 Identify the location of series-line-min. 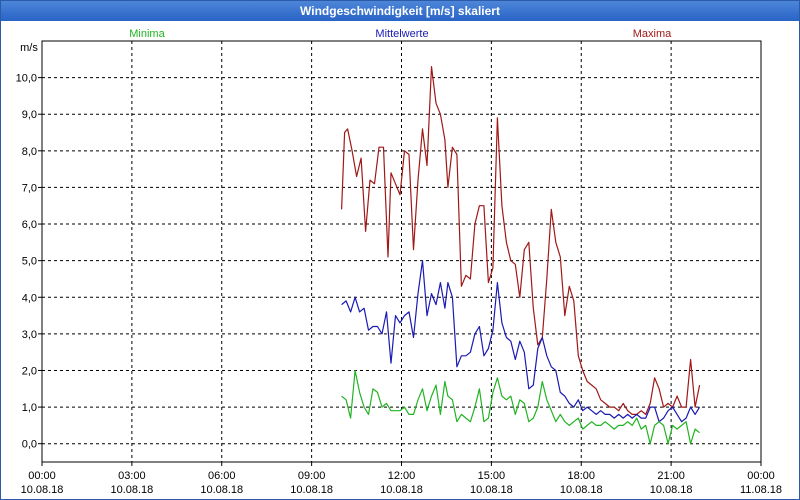
(520, 407).